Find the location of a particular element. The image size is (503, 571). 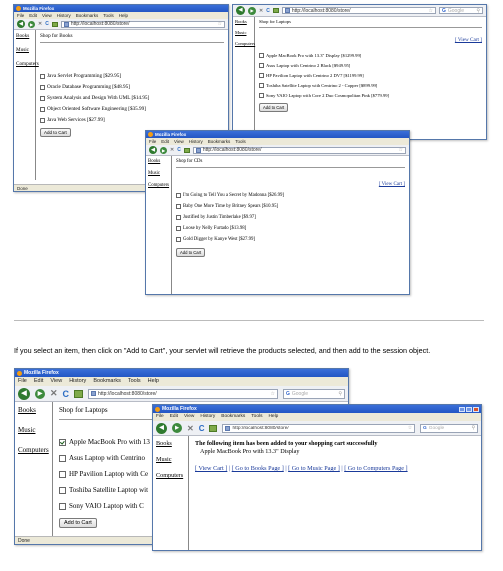

go-to-computers-link: [ Go to Computers Page ] is located at coordinates (375, 468).